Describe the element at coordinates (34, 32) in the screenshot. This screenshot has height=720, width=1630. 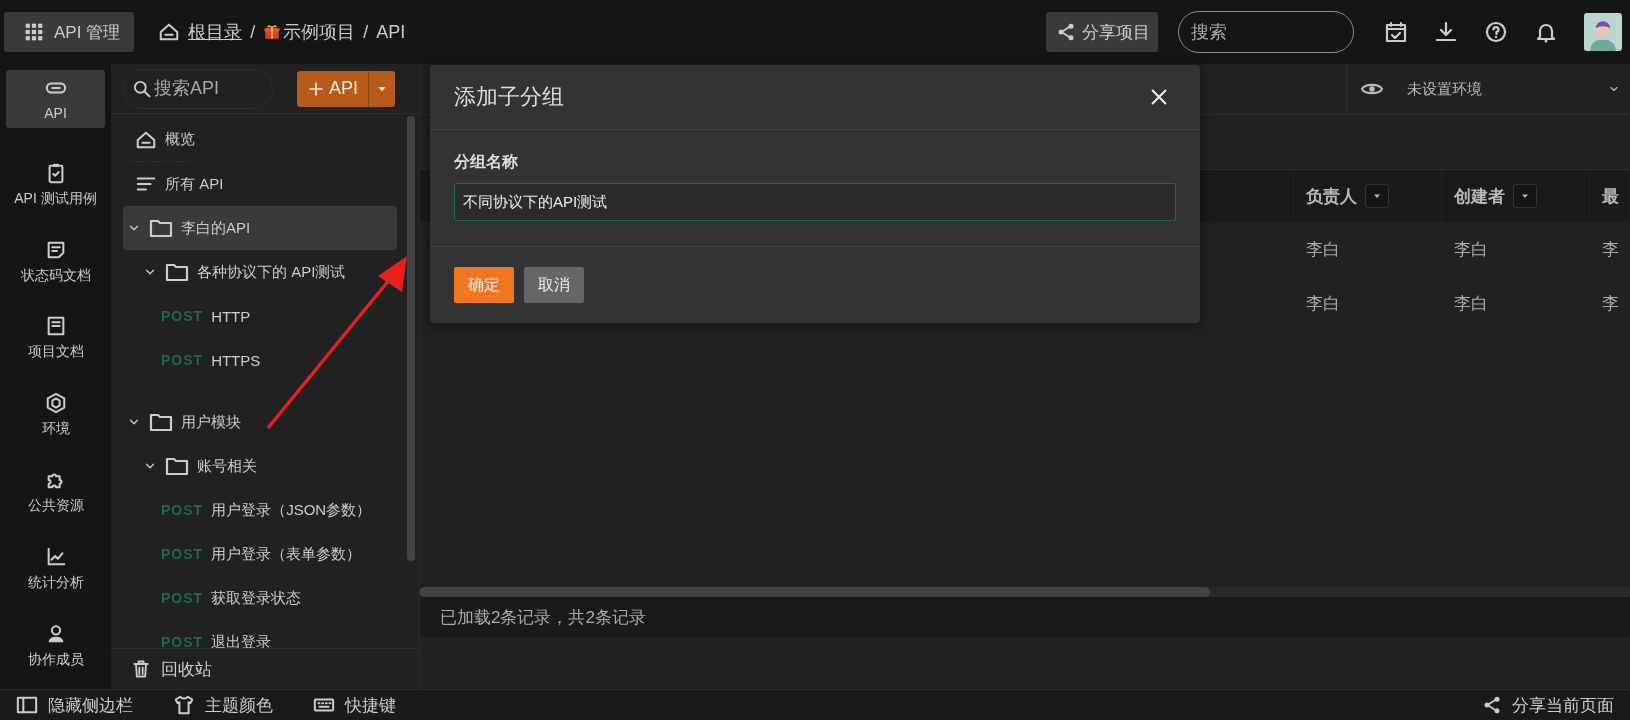
I see `grid-icon` at that location.